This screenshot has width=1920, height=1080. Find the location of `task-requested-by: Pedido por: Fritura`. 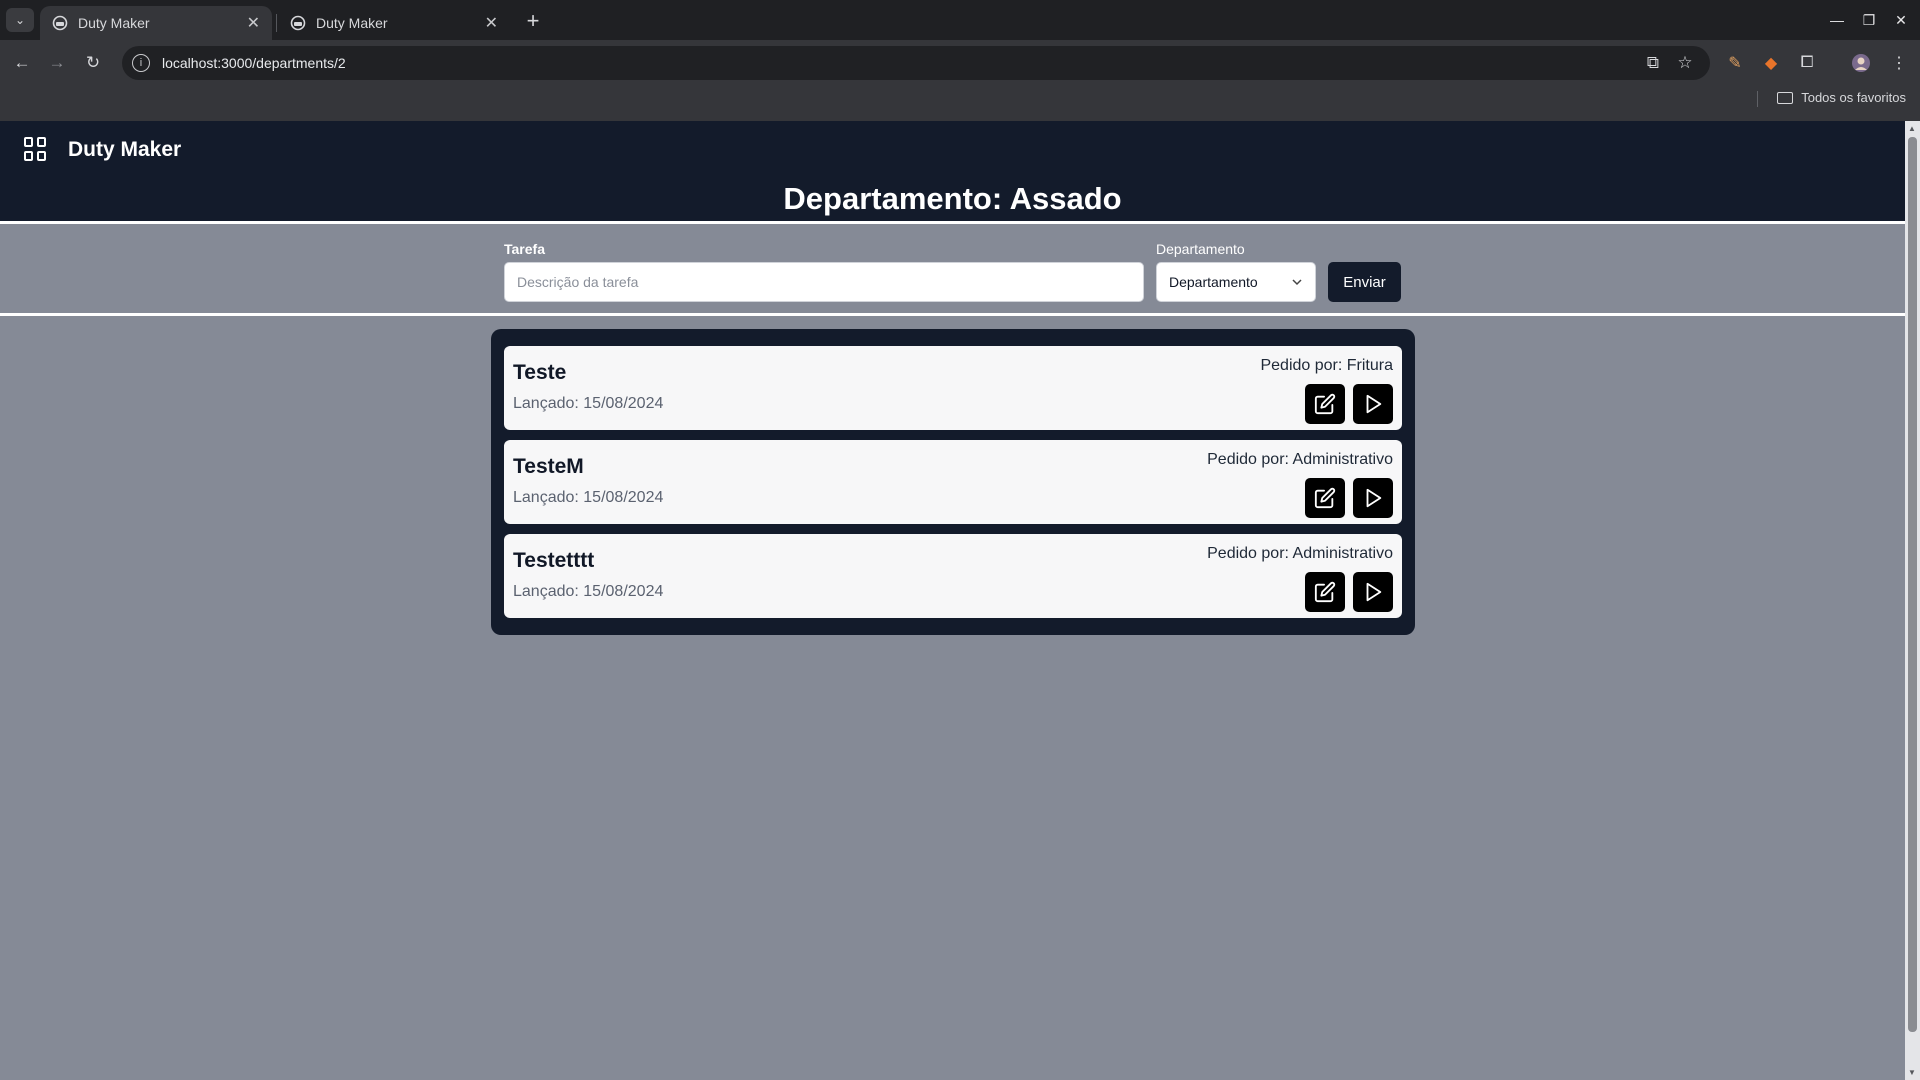

task-requested-by: Pedido por: Fritura is located at coordinates (1326, 365).